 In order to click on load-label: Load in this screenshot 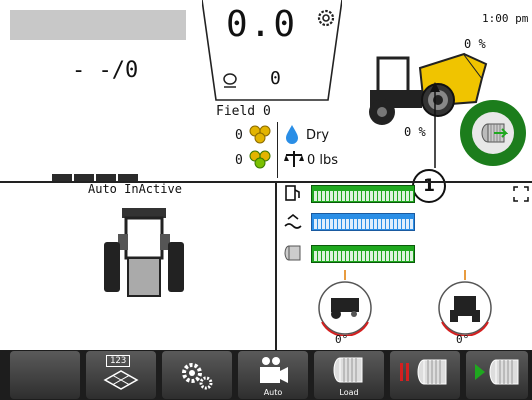, I will do `click(349, 392)`.